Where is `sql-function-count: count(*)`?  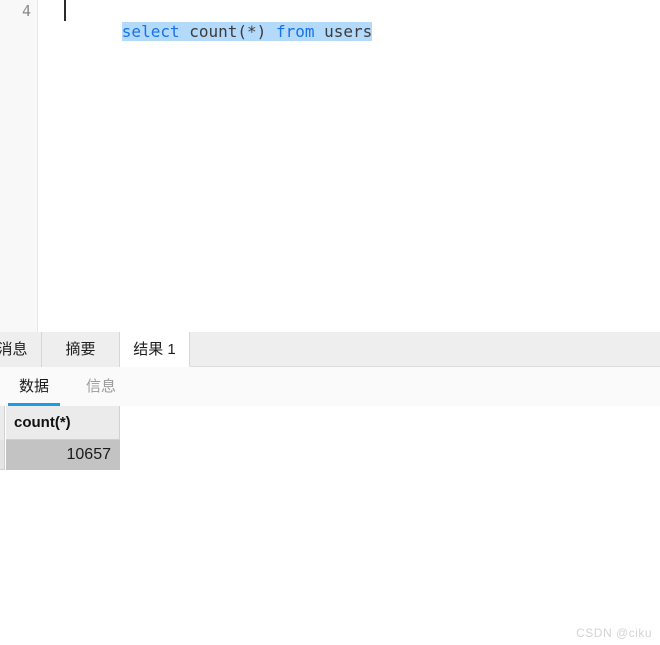
sql-function-count: count(*) is located at coordinates (228, 31).